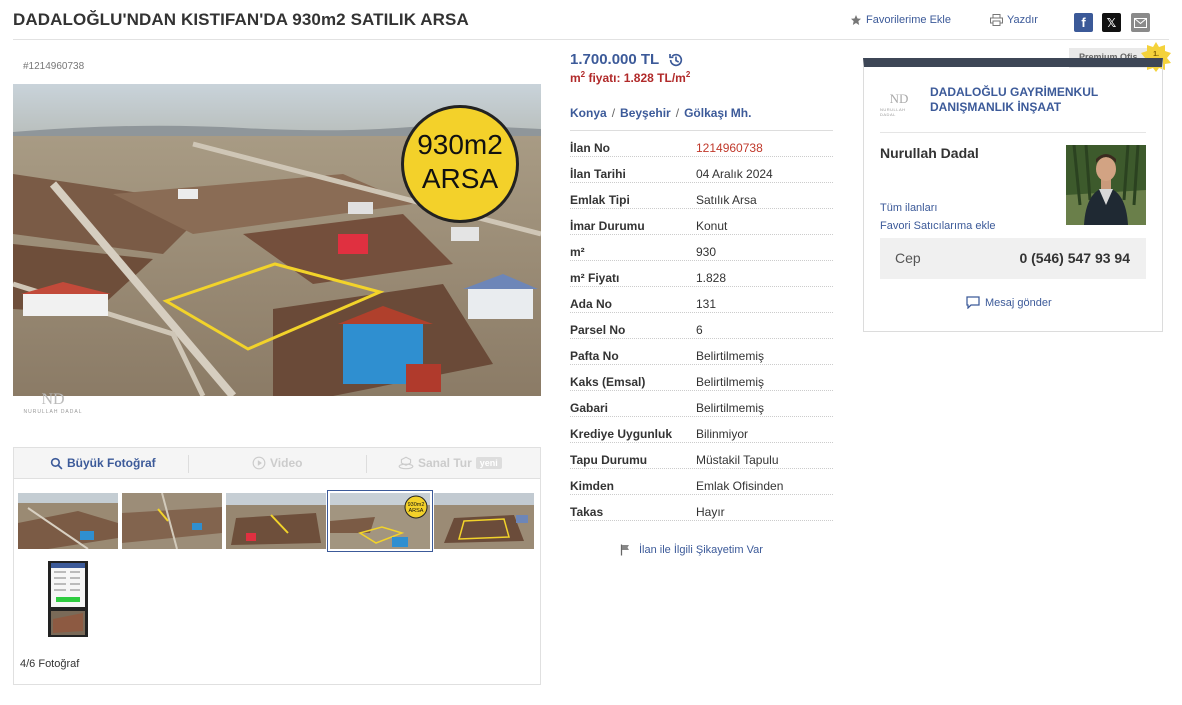  I want to click on detail-label: Kimden, so click(592, 486).